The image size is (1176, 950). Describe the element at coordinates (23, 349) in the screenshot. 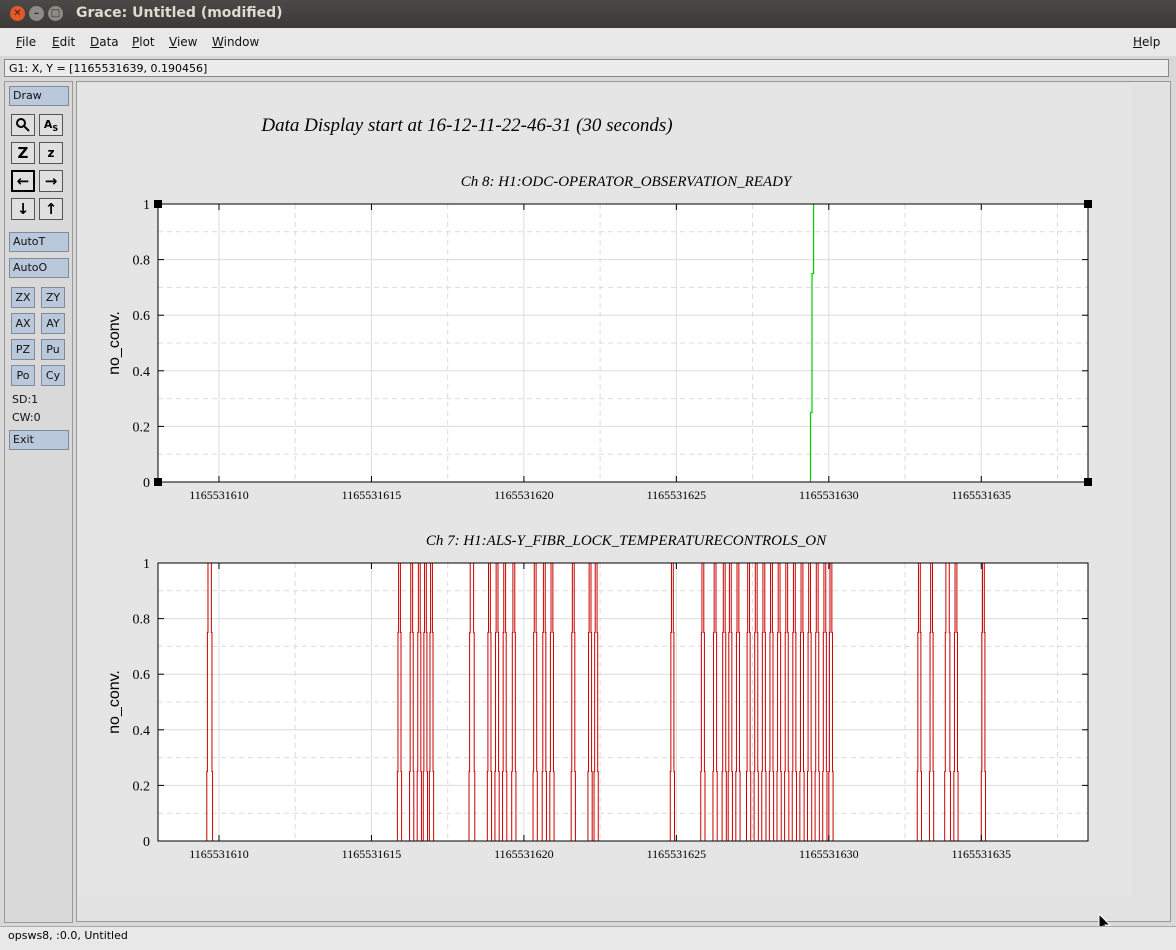

I see `pz-button: PZ` at that location.